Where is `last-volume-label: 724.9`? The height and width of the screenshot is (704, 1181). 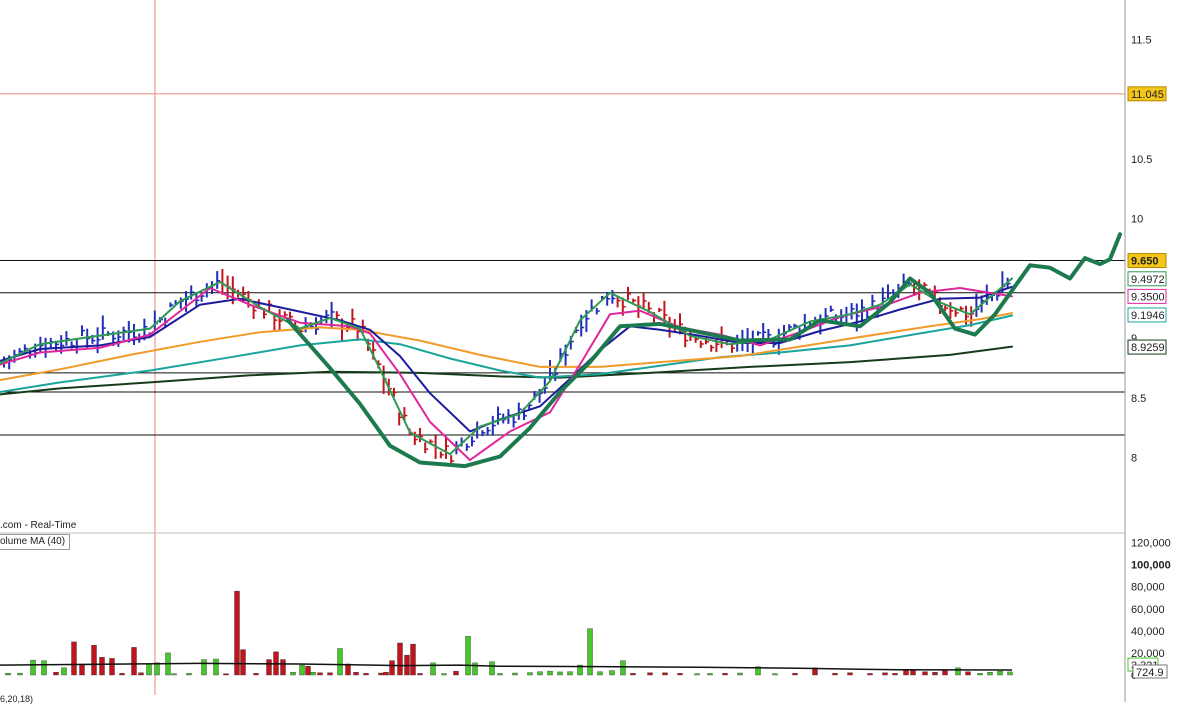 last-volume-label: 724.9 is located at coordinates (1150, 673).